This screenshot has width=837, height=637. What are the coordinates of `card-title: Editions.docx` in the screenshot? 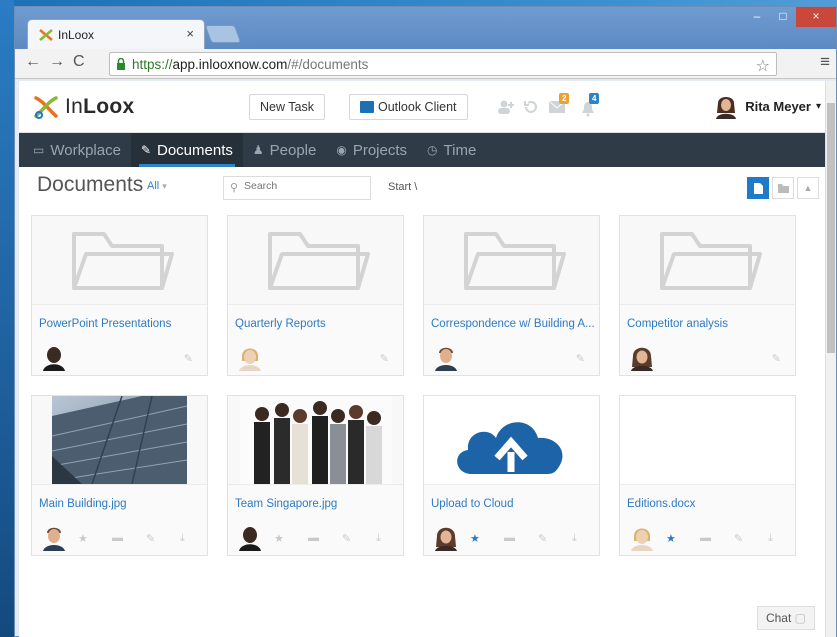 It's located at (661, 504).